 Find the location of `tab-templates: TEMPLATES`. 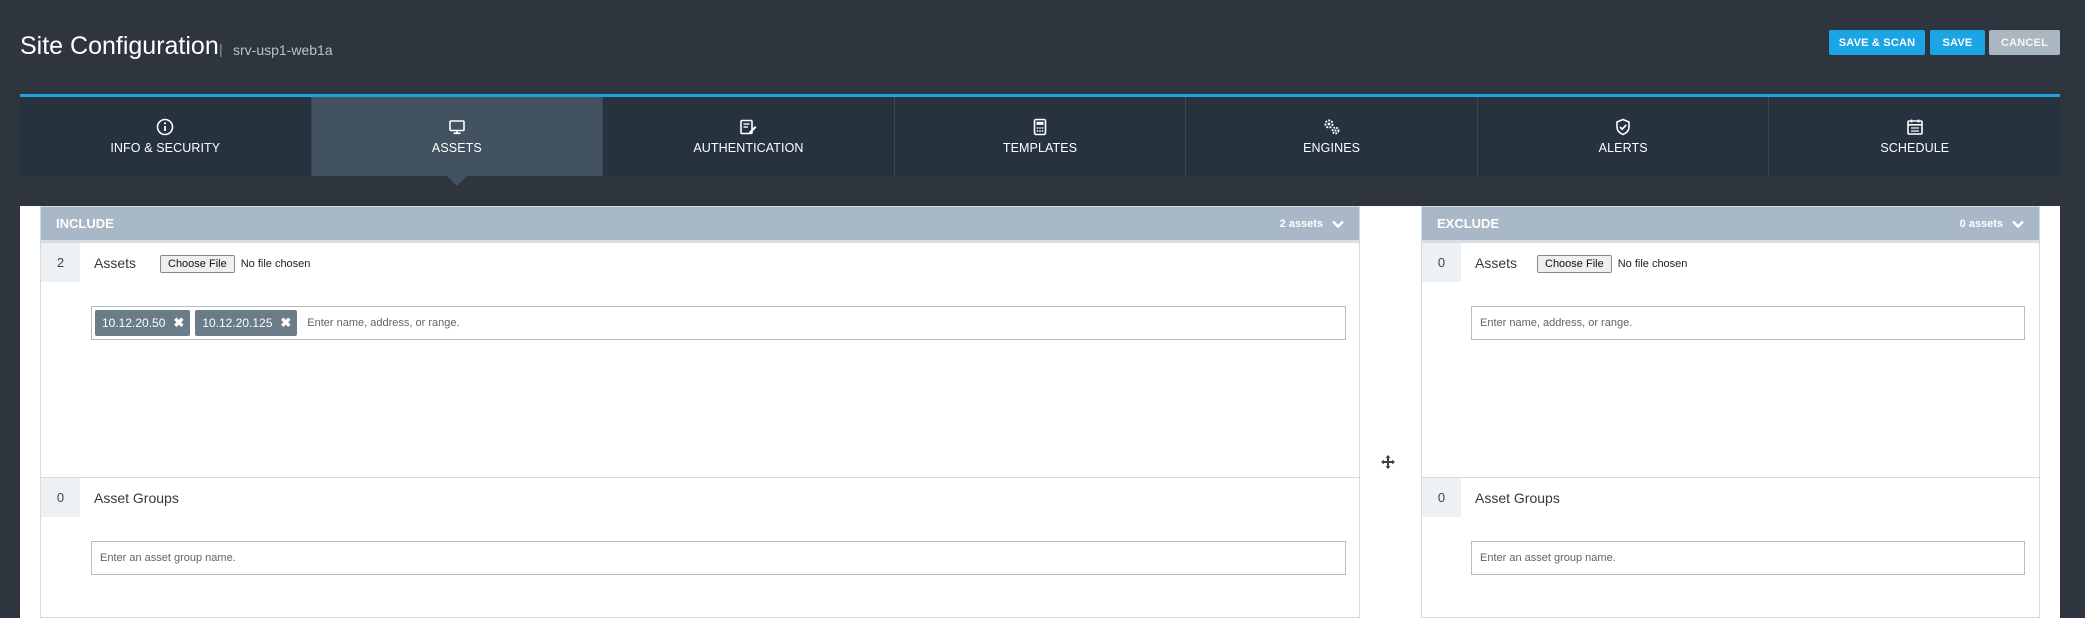

tab-templates: TEMPLATES is located at coordinates (1041, 136).